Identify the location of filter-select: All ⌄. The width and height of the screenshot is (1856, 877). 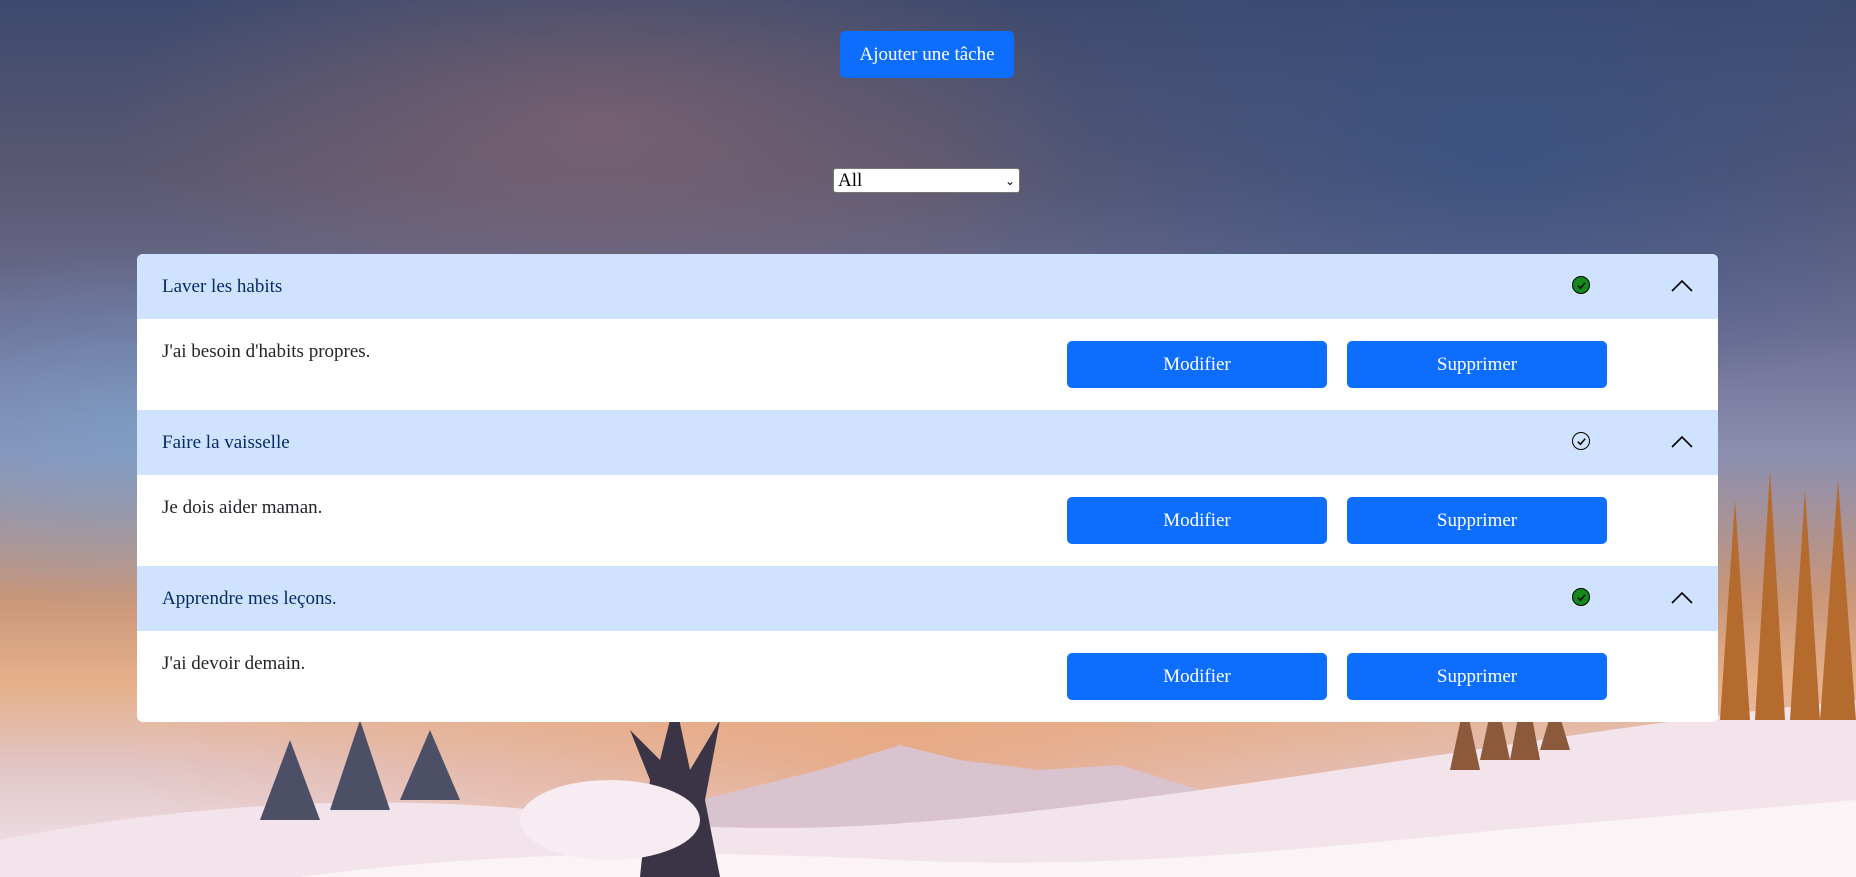
(926, 180).